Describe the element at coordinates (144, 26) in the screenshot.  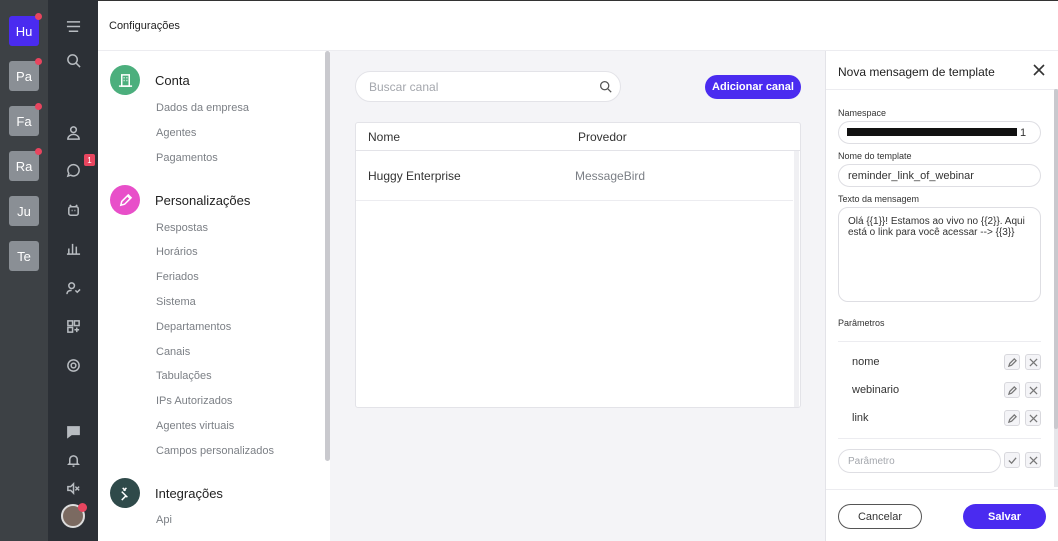
I see `page-title: Configurações` at that location.